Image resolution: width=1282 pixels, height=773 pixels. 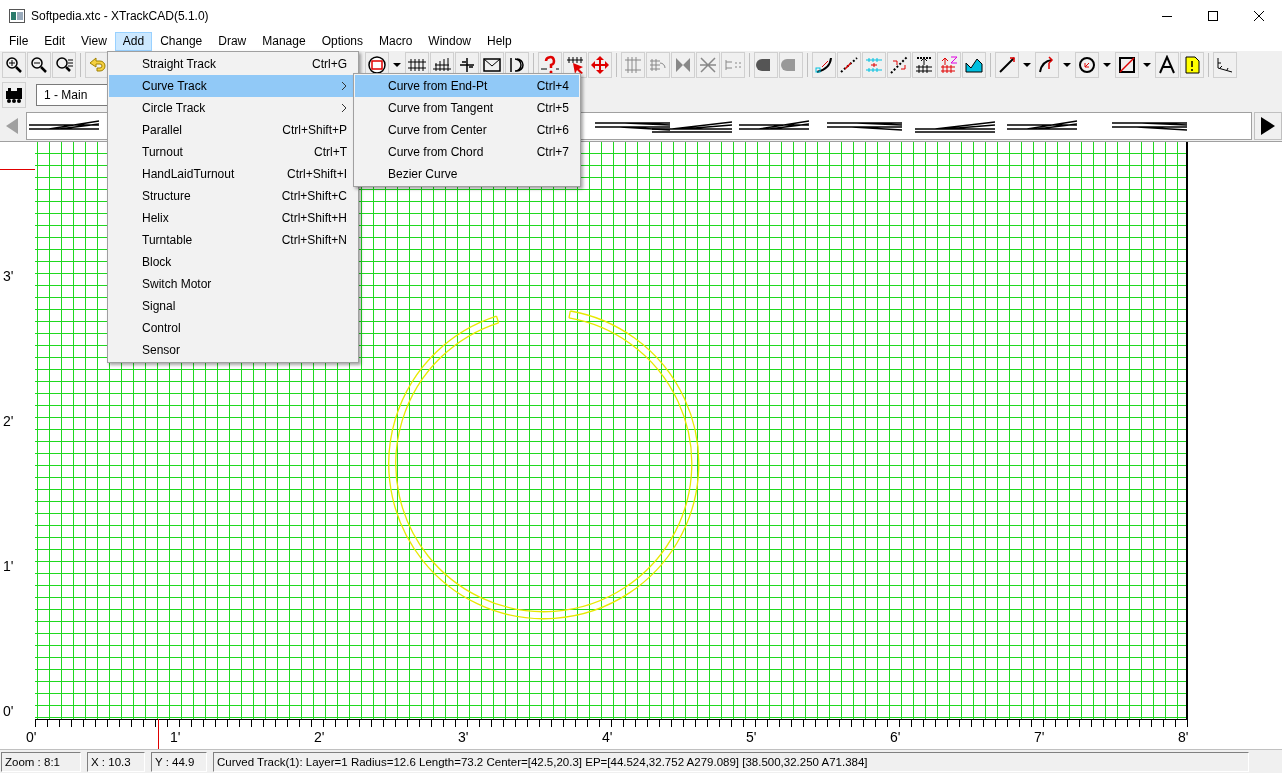 I want to click on window-title: Softpedia.xtc - XTrackCAD(5.1.0), so click(x=120, y=16).